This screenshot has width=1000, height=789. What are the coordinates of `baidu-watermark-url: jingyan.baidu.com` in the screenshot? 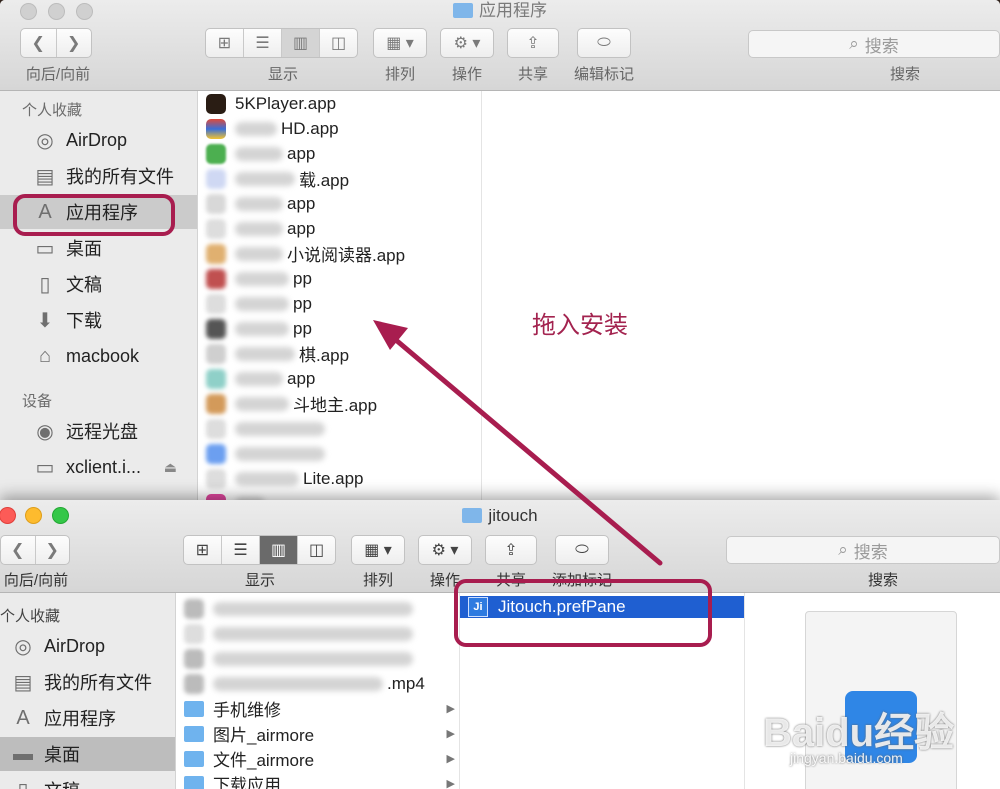 It's located at (846, 758).